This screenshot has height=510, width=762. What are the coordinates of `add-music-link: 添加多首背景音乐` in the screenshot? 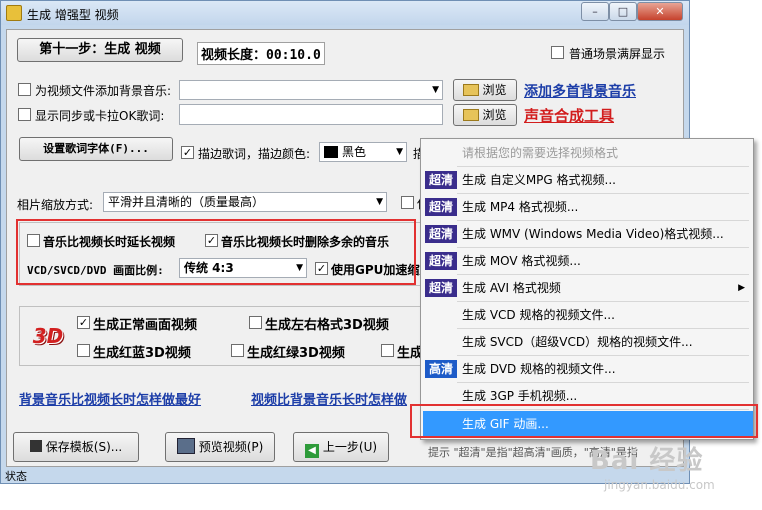 It's located at (580, 91).